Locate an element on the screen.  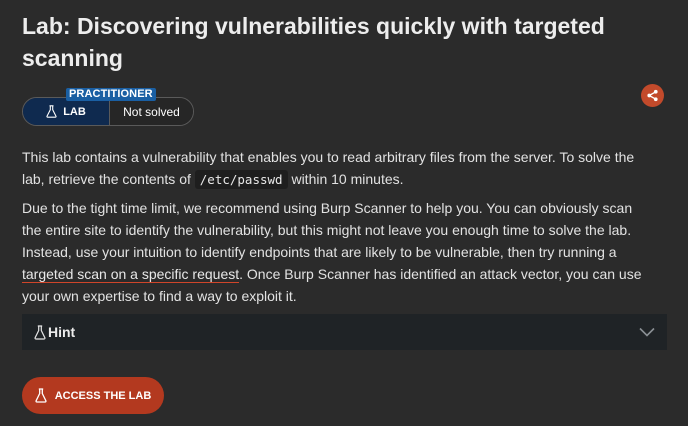
chevron-down-icon is located at coordinates (647, 332).